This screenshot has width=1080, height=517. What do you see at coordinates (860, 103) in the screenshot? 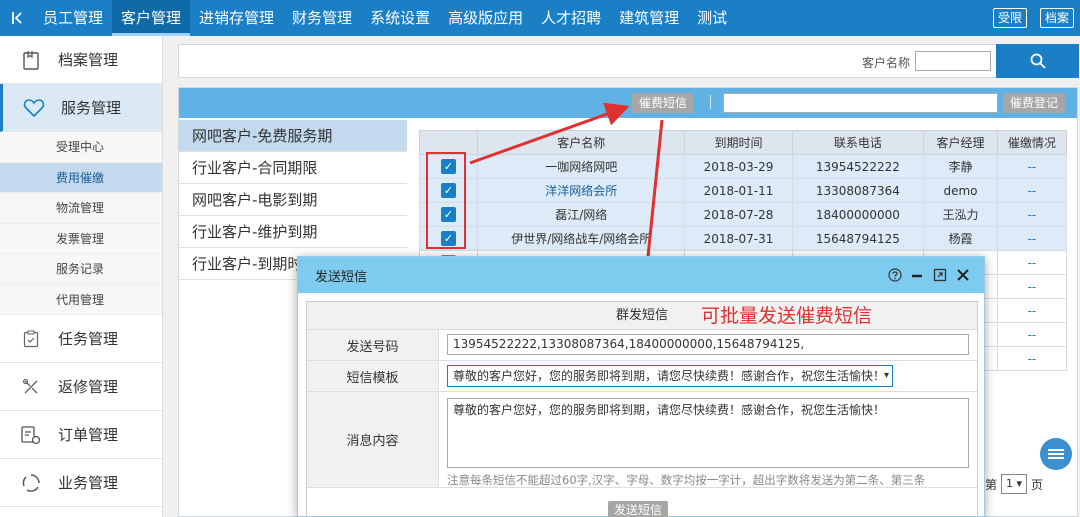
I see `toolbar-input` at bounding box center [860, 103].